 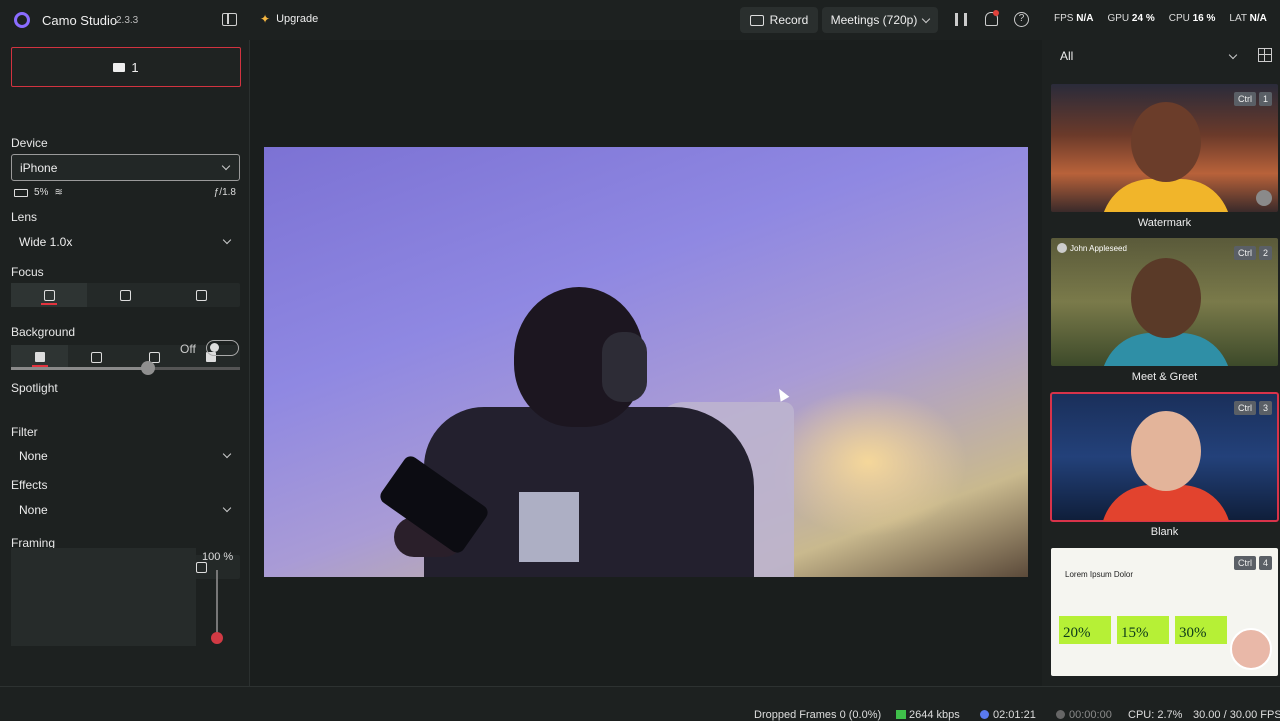 I want to click on signal-icon, so click(x=901, y=714).